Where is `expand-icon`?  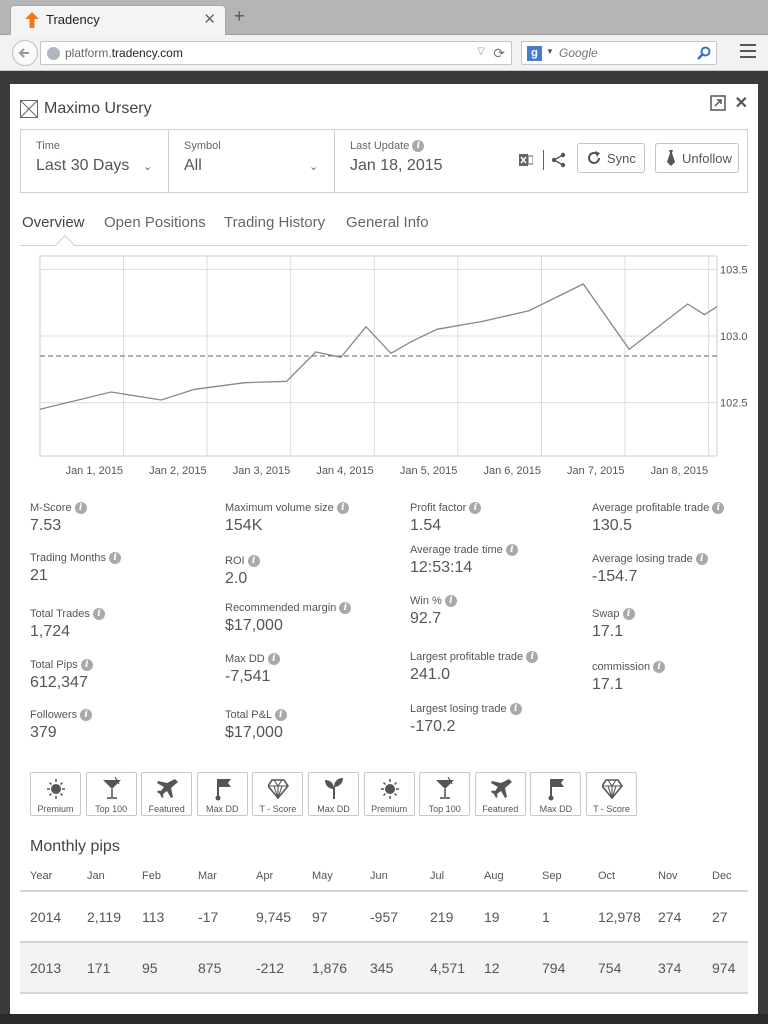 expand-icon is located at coordinates (718, 103).